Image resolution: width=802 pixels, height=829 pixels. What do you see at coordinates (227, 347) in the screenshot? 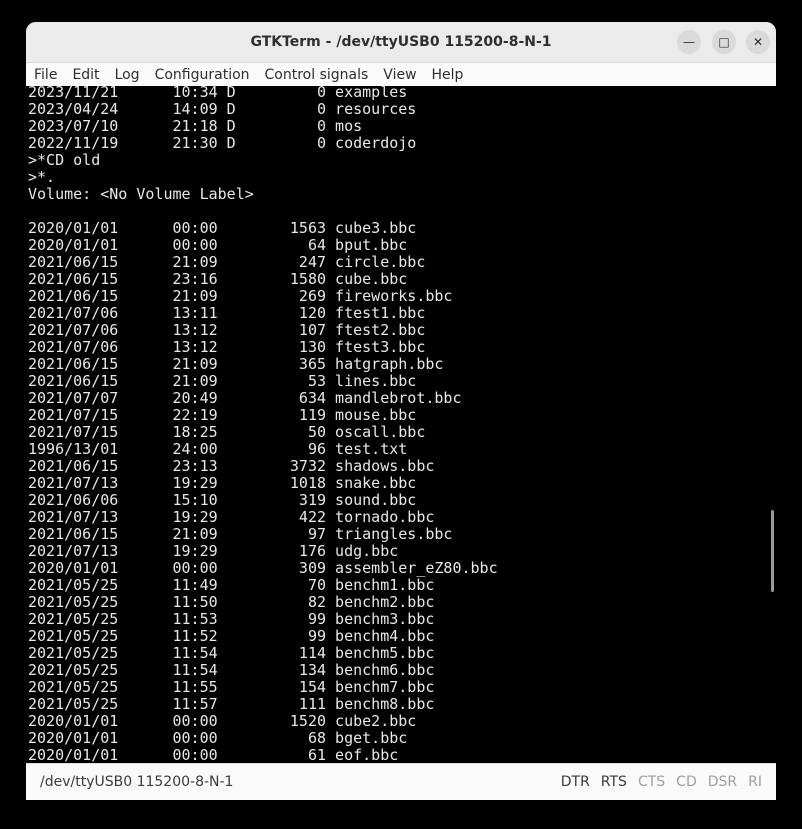
I see `terminal-line: 2021/07/06 13:12 130 ftest3.bbc` at bounding box center [227, 347].